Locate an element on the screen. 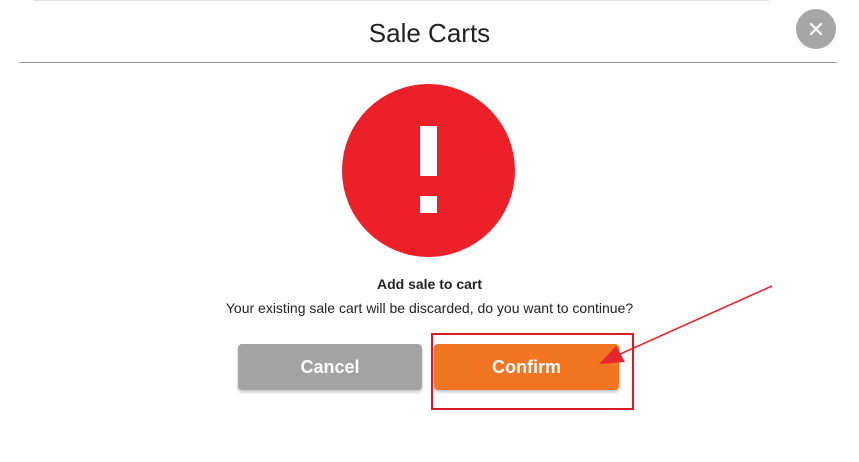  close-icon is located at coordinates (816, 29).